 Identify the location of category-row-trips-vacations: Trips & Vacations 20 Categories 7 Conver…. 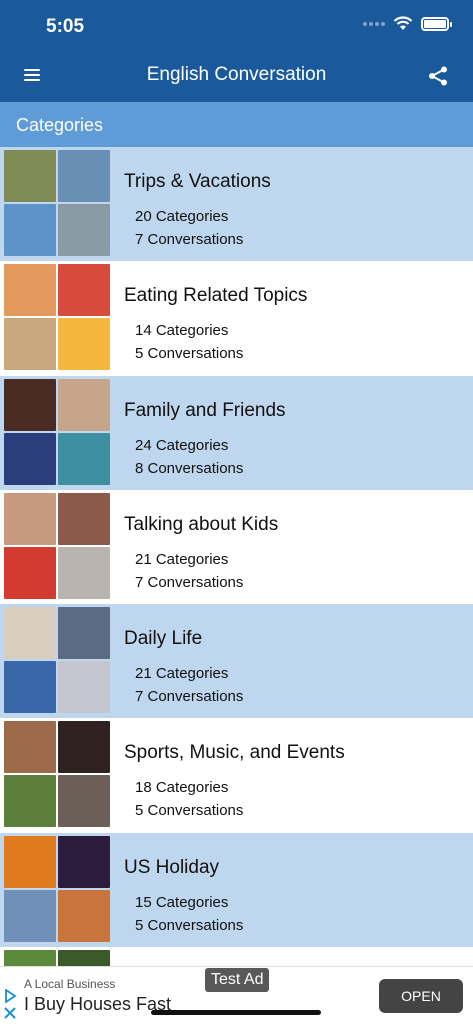
(236, 204).